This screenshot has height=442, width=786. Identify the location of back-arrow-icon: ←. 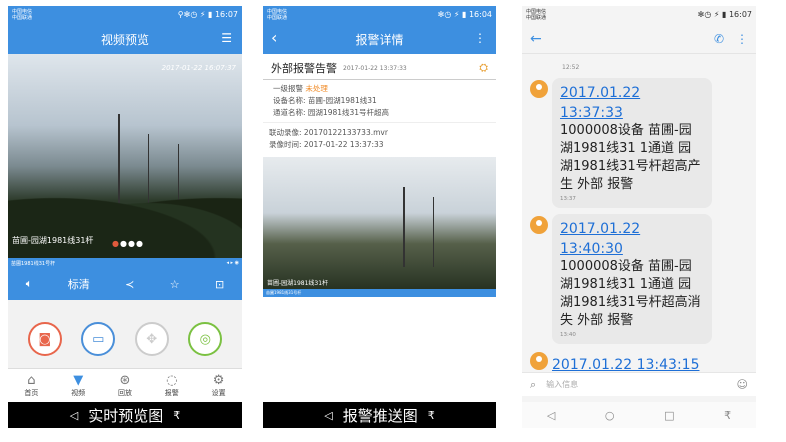
(536, 39).